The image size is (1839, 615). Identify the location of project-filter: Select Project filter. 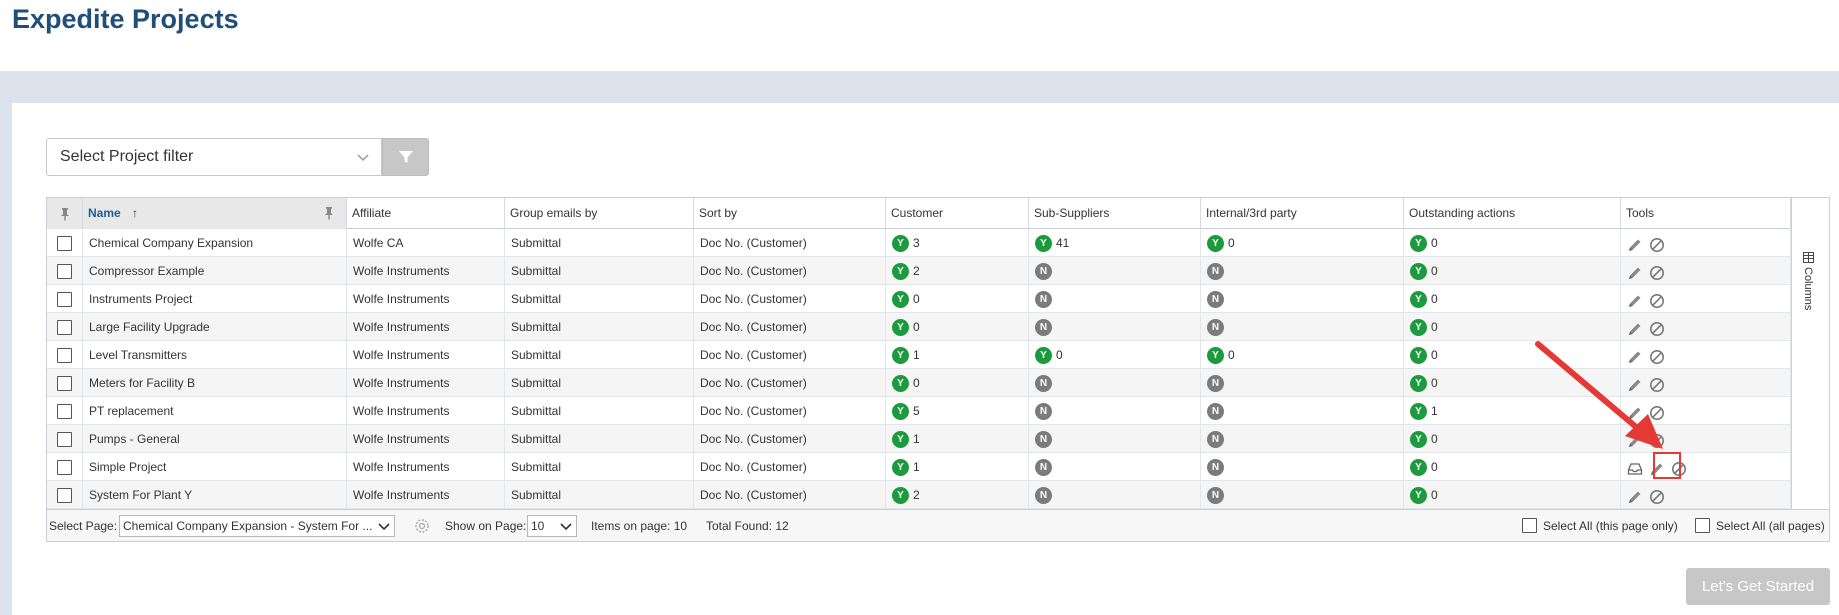
(237, 157).